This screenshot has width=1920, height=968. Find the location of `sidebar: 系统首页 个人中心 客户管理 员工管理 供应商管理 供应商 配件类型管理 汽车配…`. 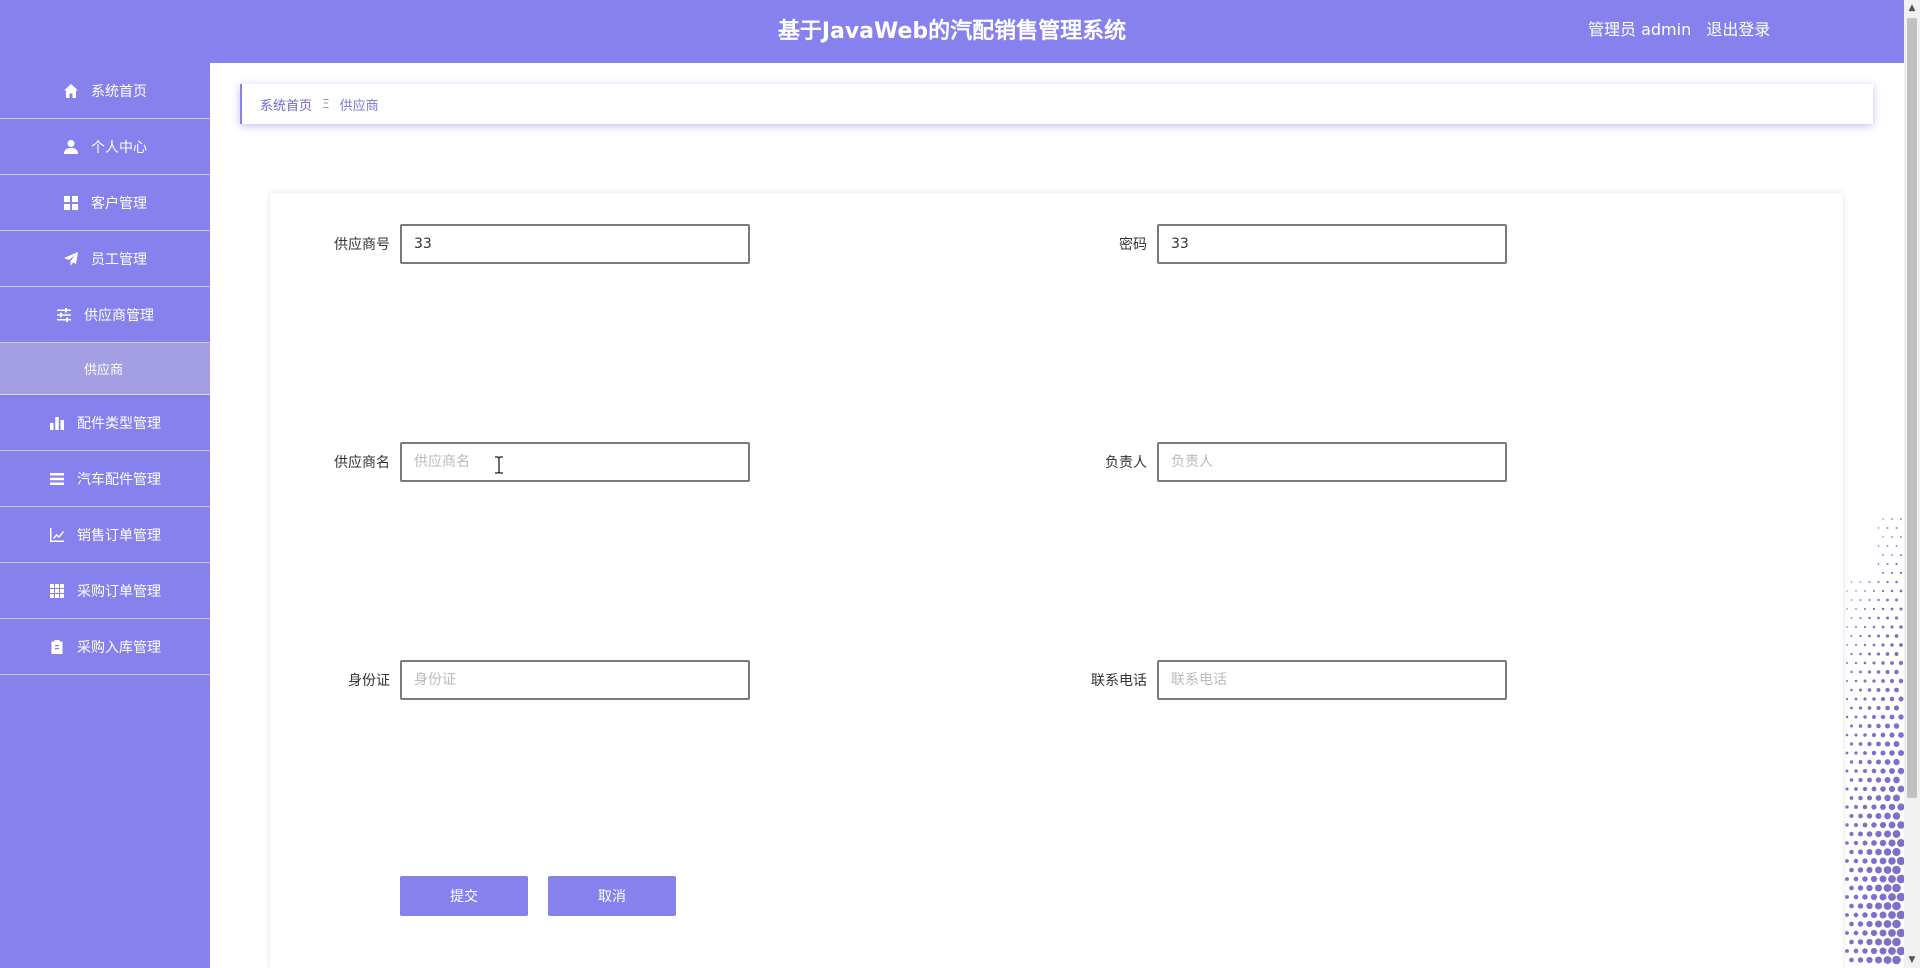

sidebar: 系统首页 个人中心 客户管理 员工管理 供应商管理 供应商 配件类型管理 汽车配… is located at coordinates (105, 515).